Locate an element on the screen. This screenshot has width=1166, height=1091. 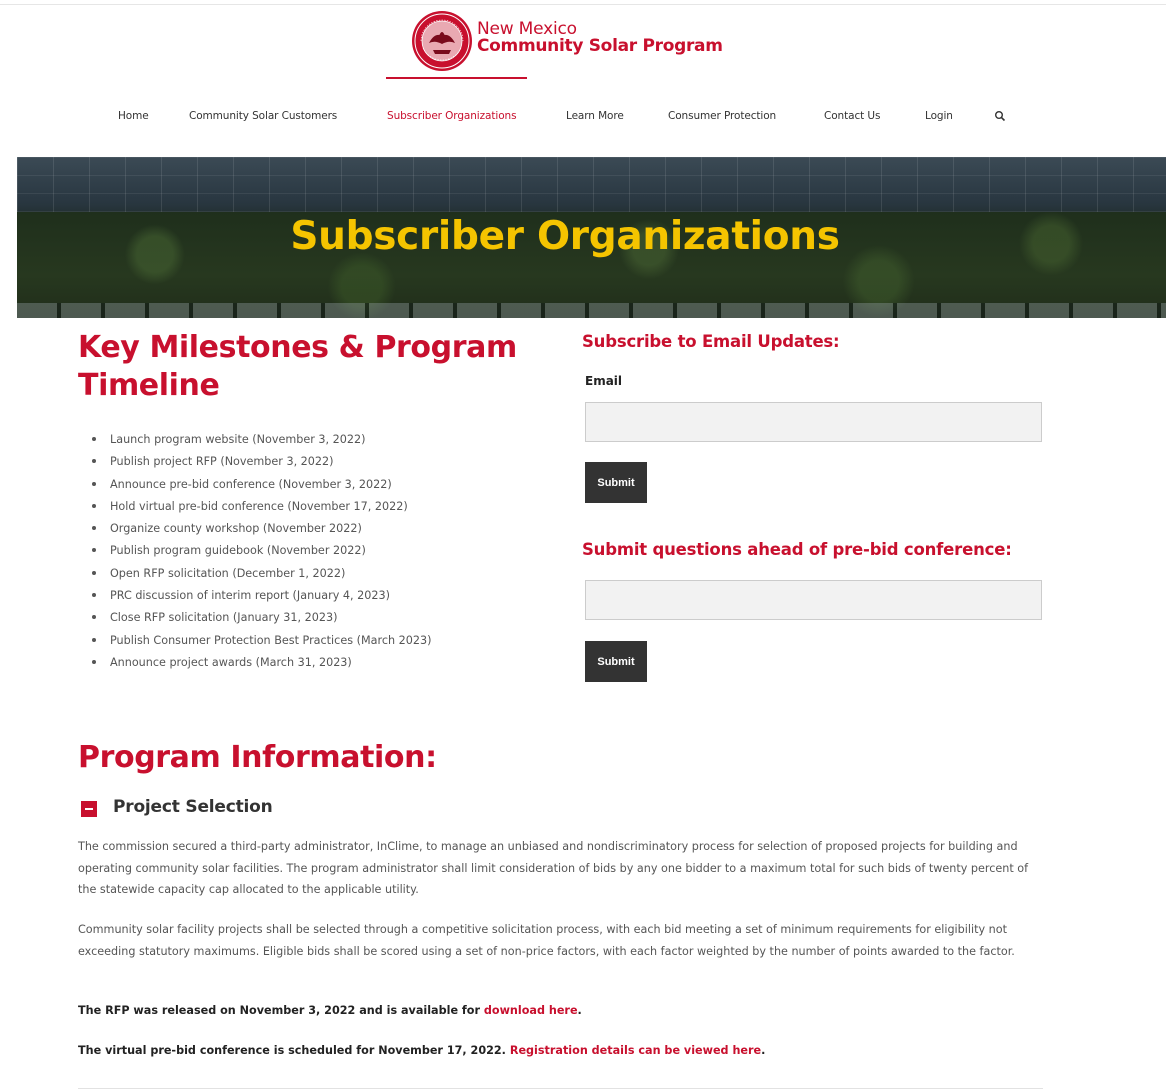
hero-bottom-panels is located at coordinates (591, 310).